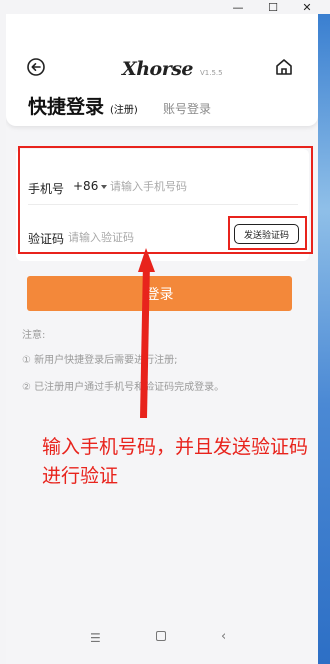 This screenshot has height=664, width=330. What do you see at coordinates (36, 67) in the screenshot?
I see `back-arrow-icon` at bounding box center [36, 67].